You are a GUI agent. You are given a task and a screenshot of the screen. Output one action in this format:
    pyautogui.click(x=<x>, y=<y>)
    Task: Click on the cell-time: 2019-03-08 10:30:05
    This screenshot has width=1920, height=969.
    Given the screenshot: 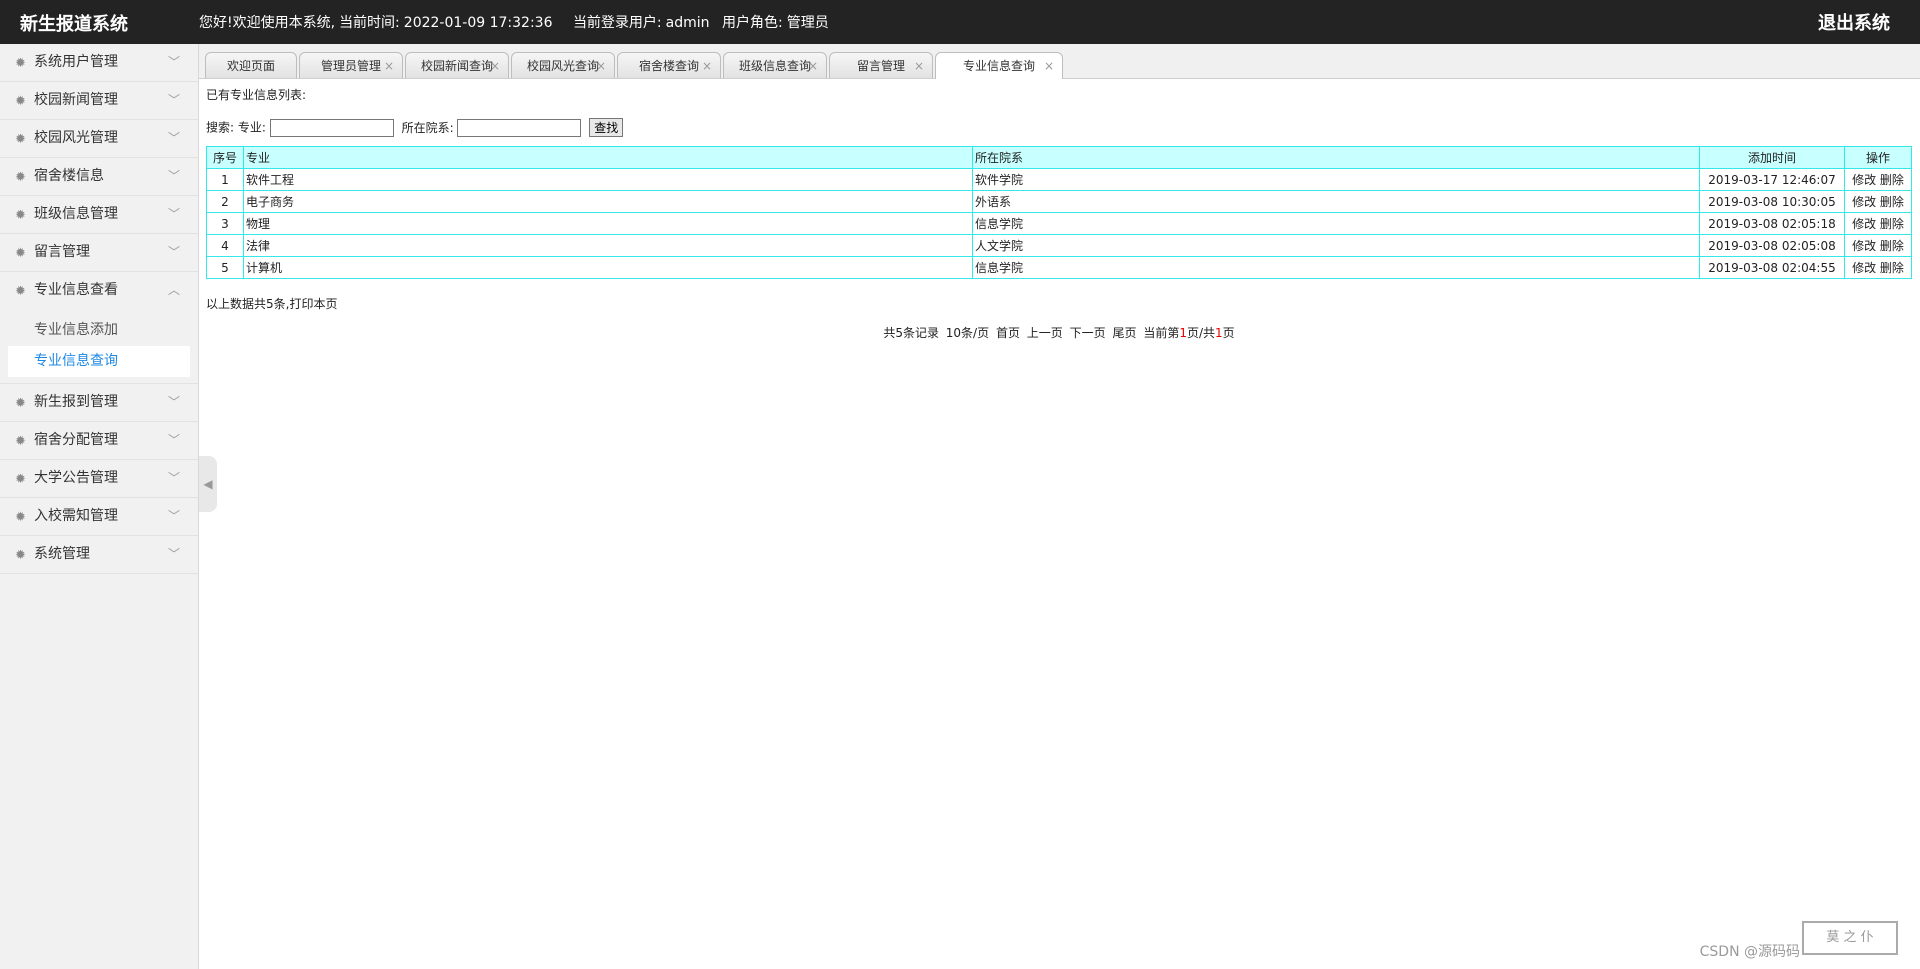 What is the action you would take?
    pyautogui.click(x=1772, y=201)
    